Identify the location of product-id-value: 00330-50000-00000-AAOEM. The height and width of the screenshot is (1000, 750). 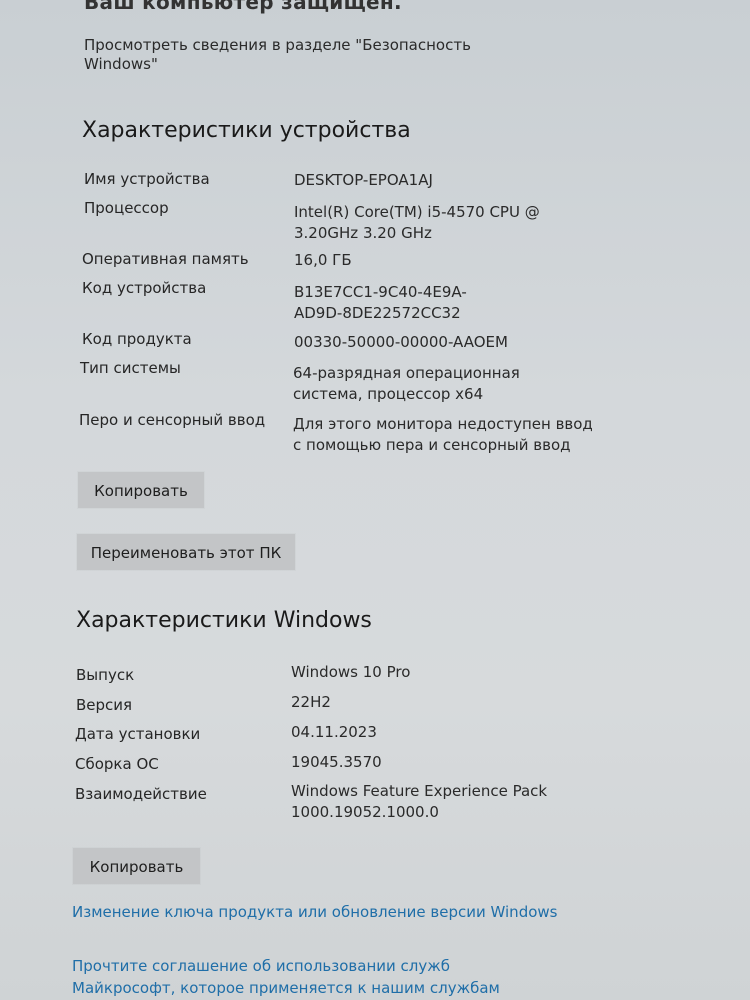
(401, 342).